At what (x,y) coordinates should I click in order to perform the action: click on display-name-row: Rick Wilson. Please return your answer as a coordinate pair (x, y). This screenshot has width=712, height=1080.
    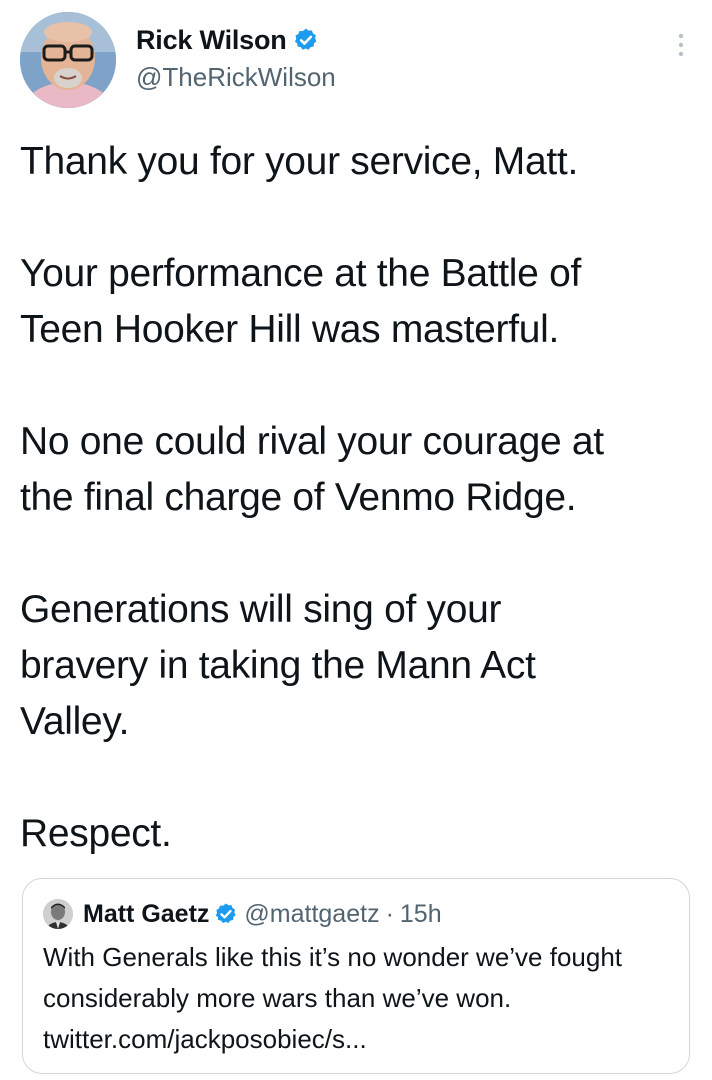
    Looking at the image, I should click on (236, 40).